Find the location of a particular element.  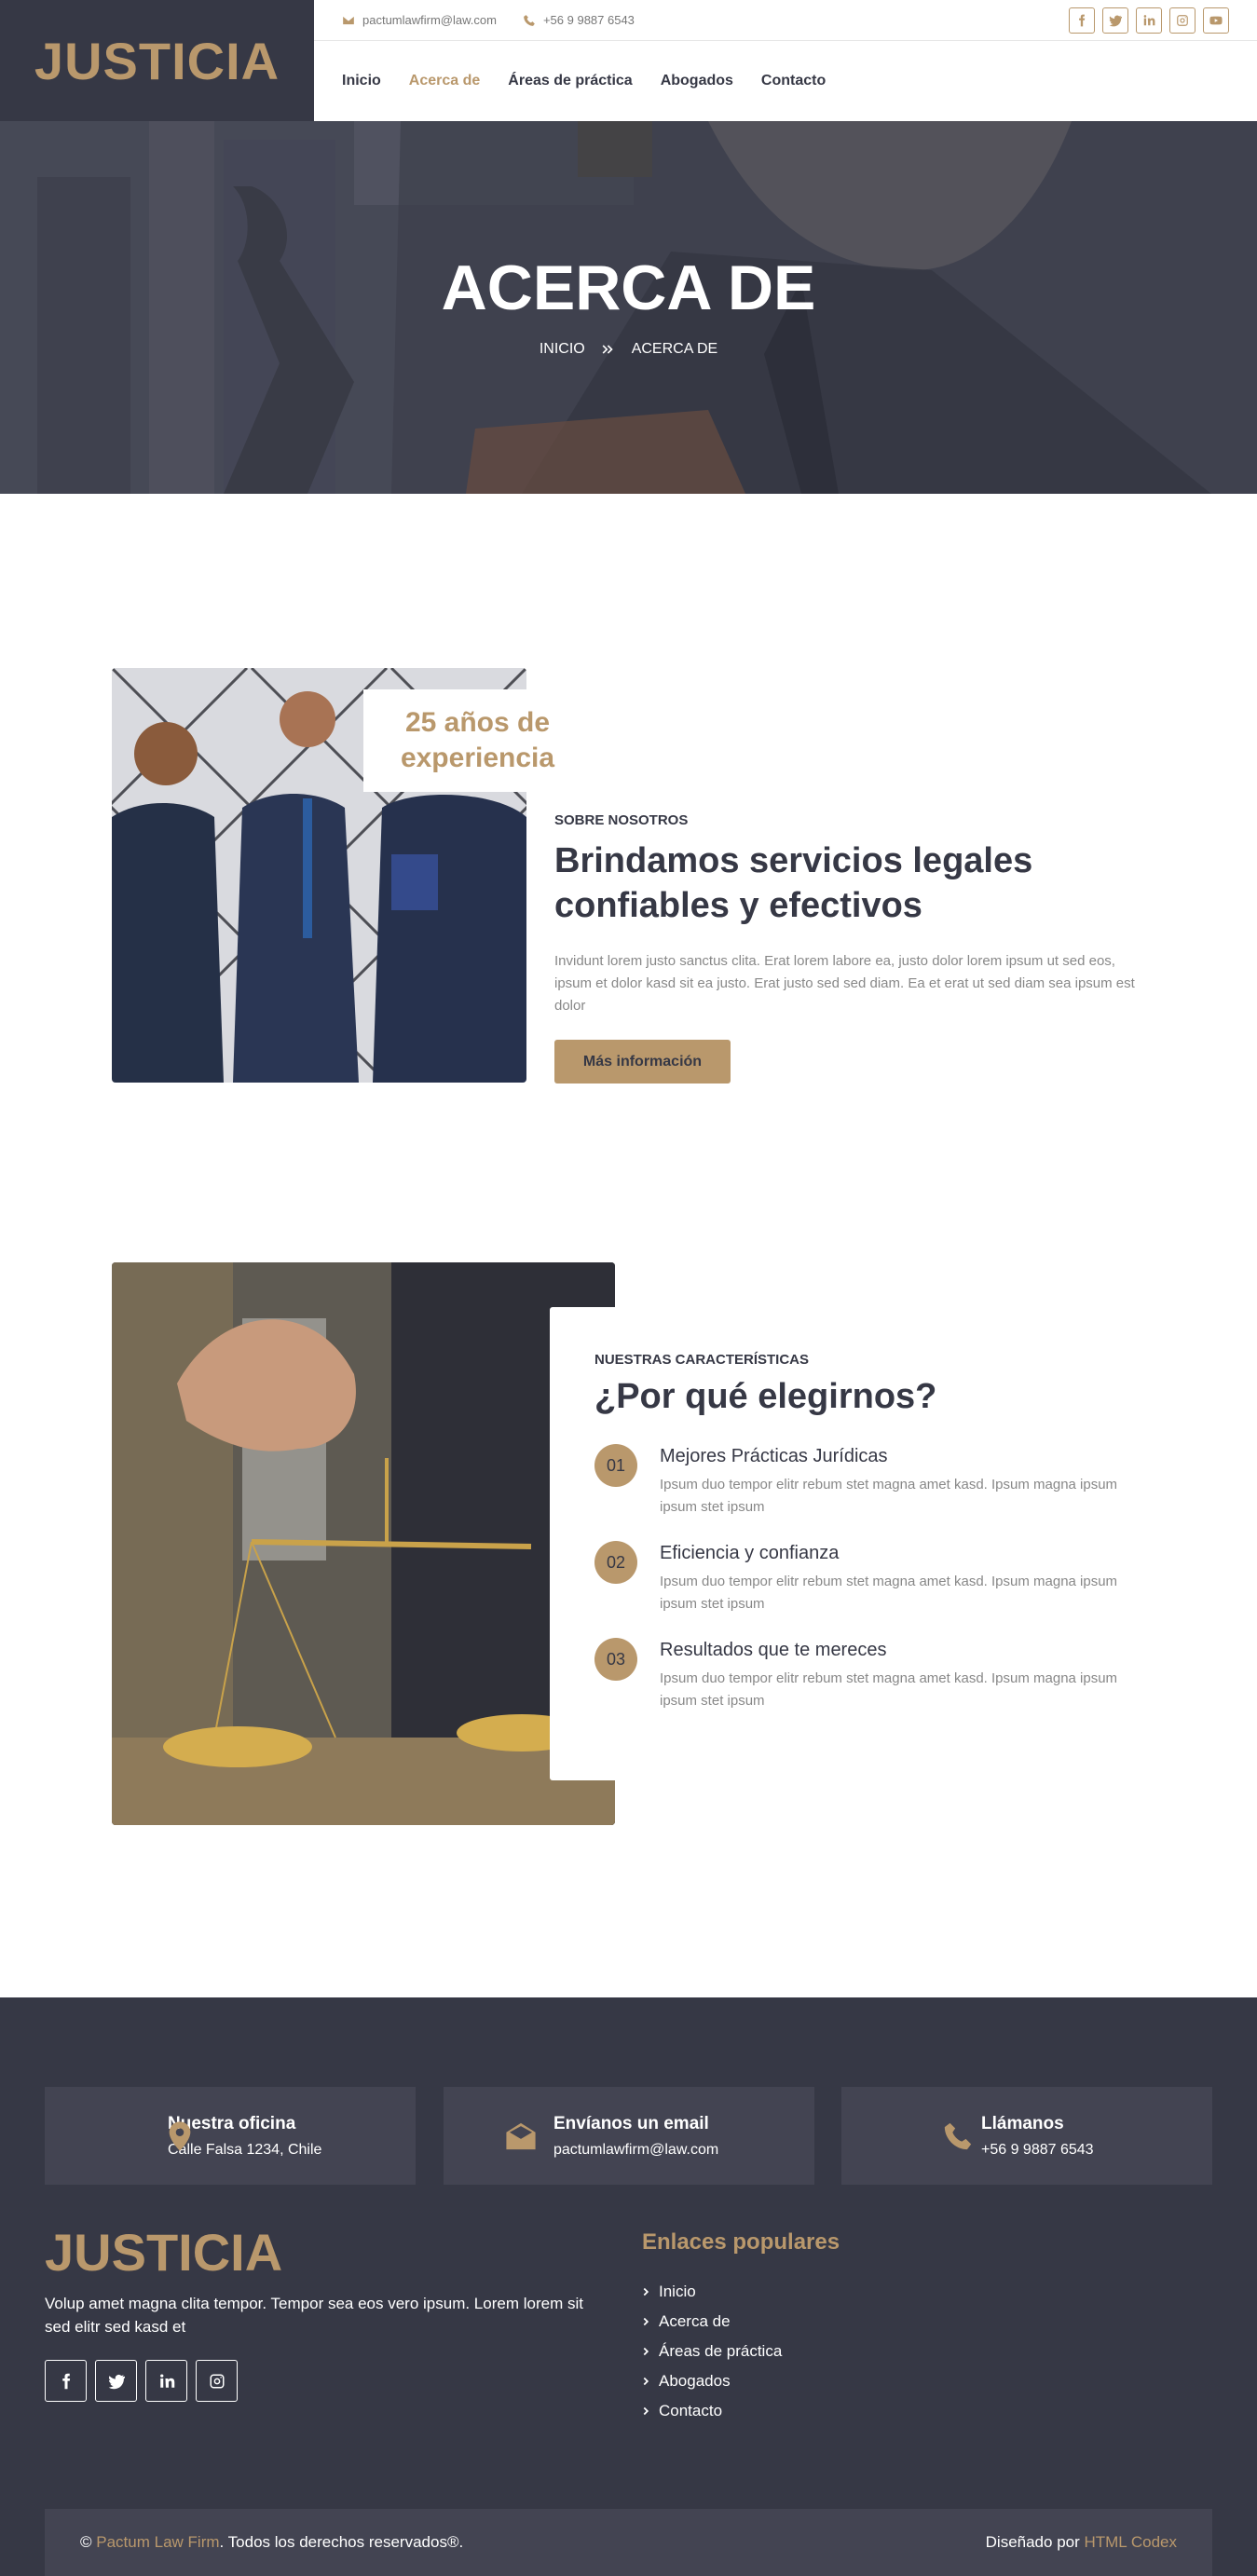

youtube-icon is located at coordinates (1216, 20).